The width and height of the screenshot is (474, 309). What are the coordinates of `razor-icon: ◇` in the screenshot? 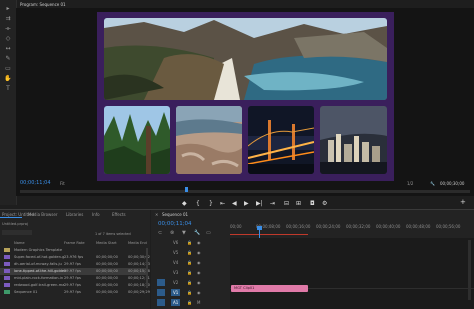 It's located at (8, 39).